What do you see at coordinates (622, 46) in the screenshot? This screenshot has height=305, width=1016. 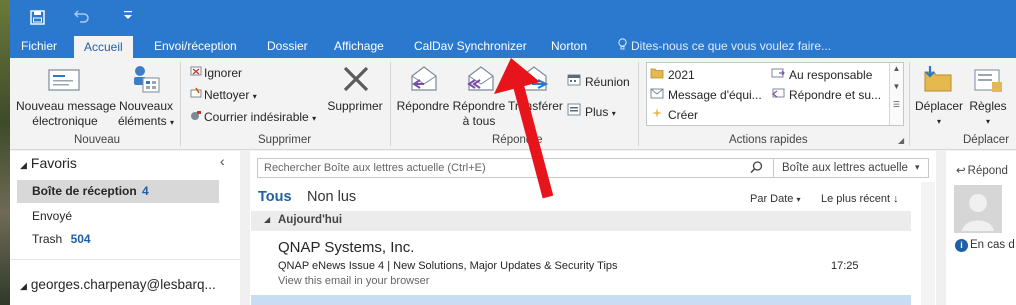 I see `lightbulb-icon` at bounding box center [622, 46].